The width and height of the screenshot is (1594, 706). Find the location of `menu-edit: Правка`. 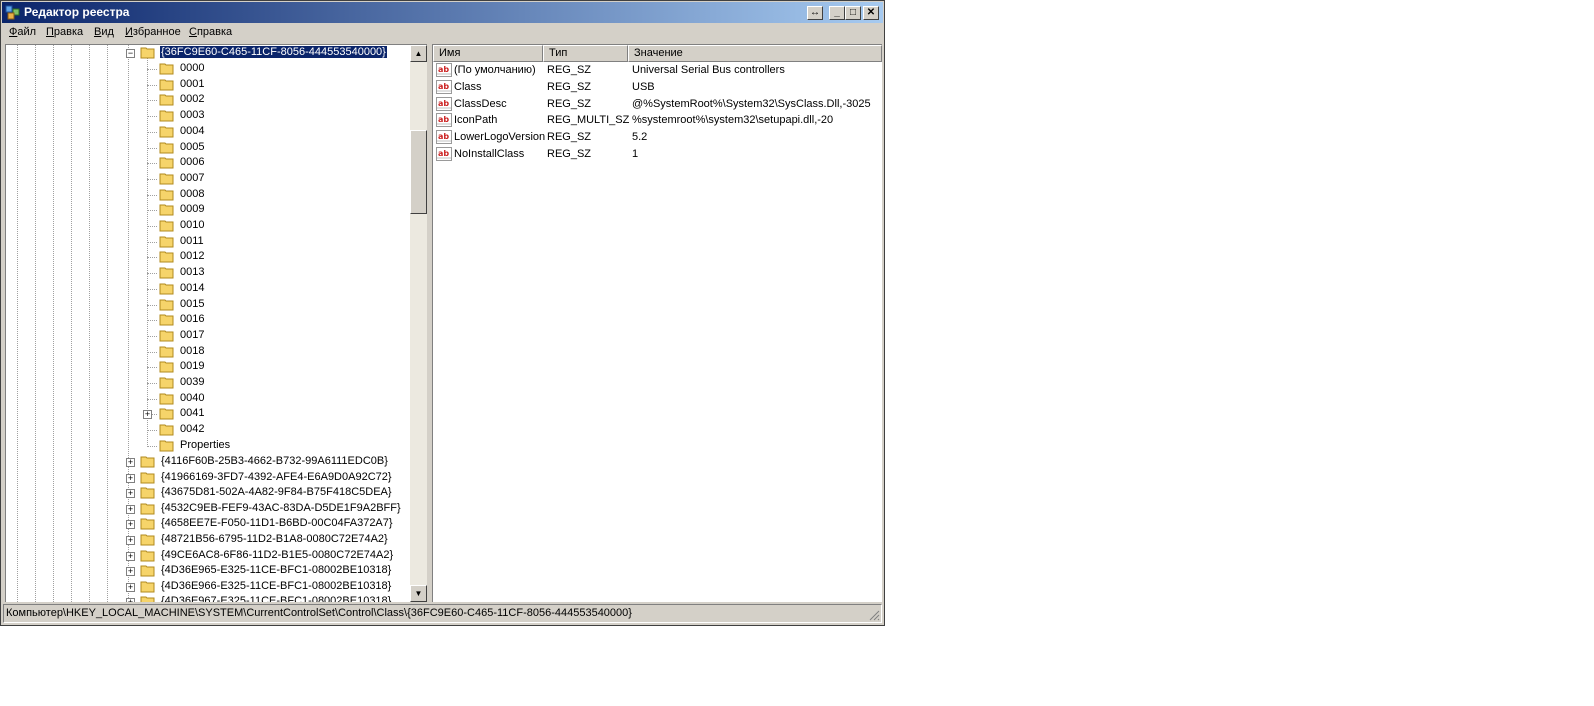

menu-edit: Правка is located at coordinates (64, 32).